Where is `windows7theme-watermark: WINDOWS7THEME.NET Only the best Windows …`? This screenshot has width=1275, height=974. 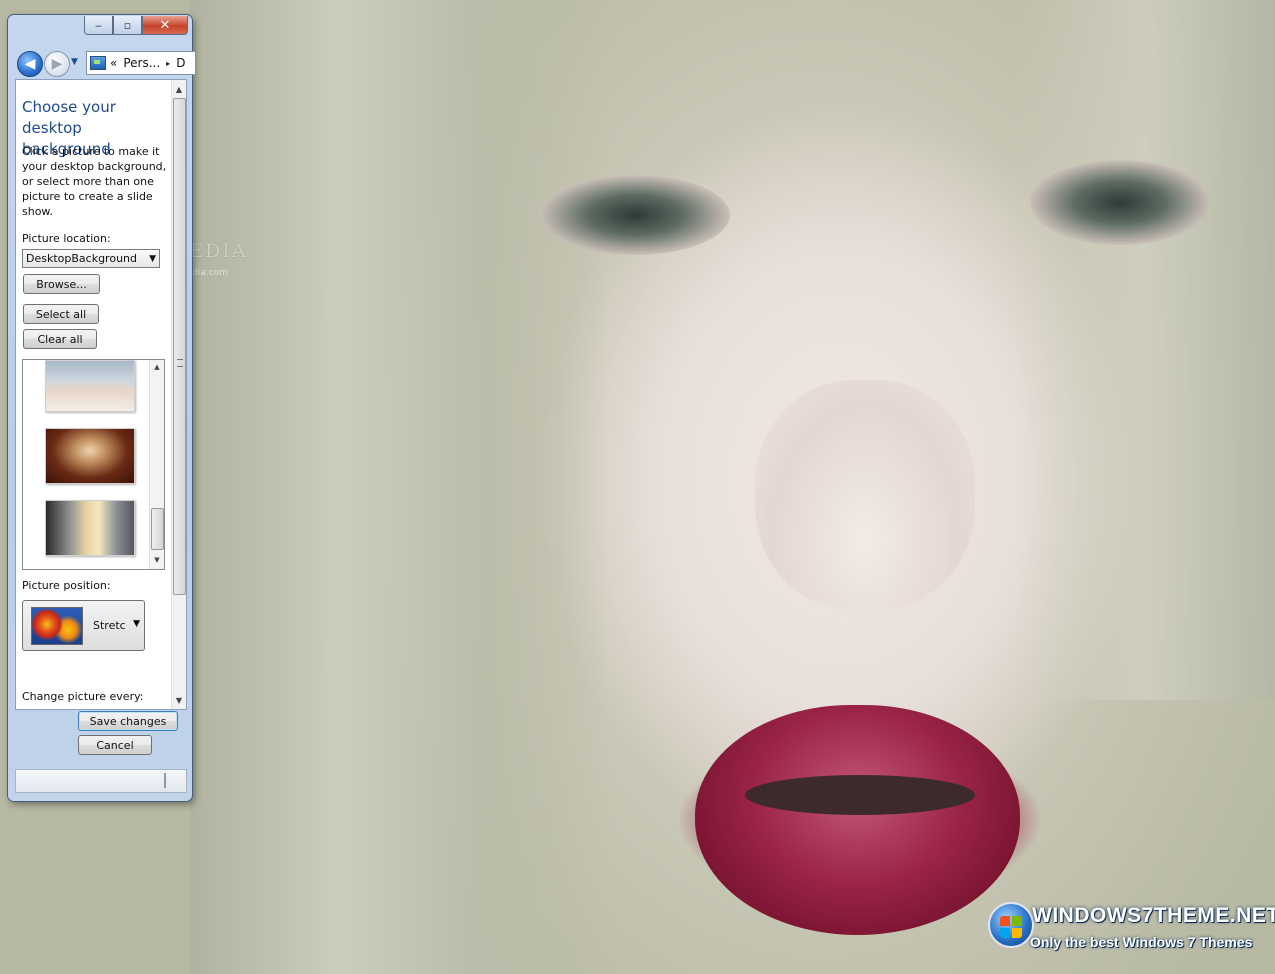 windows7theme-watermark: WINDOWS7THEME.NET Only the best Windows … is located at coordinates (1131, 930).